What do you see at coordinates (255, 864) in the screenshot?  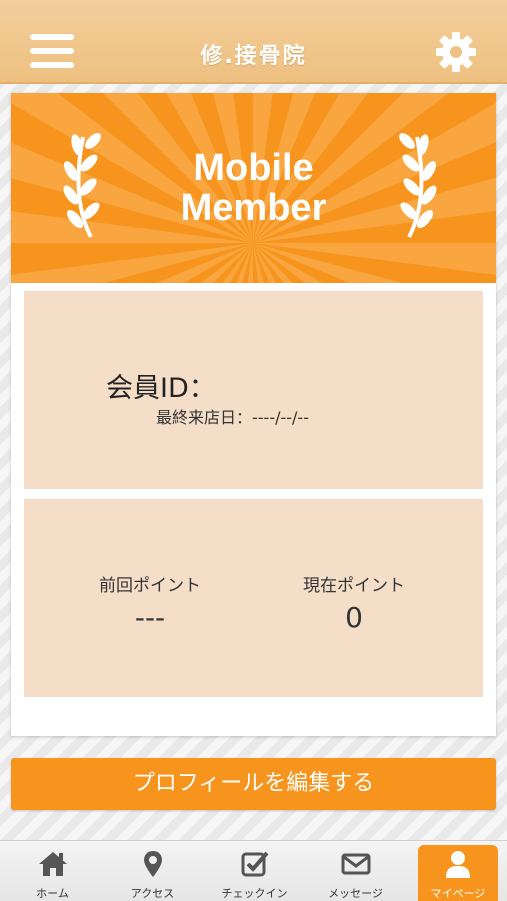 I see `checkbox-icon` at bounding box center [255, 864].